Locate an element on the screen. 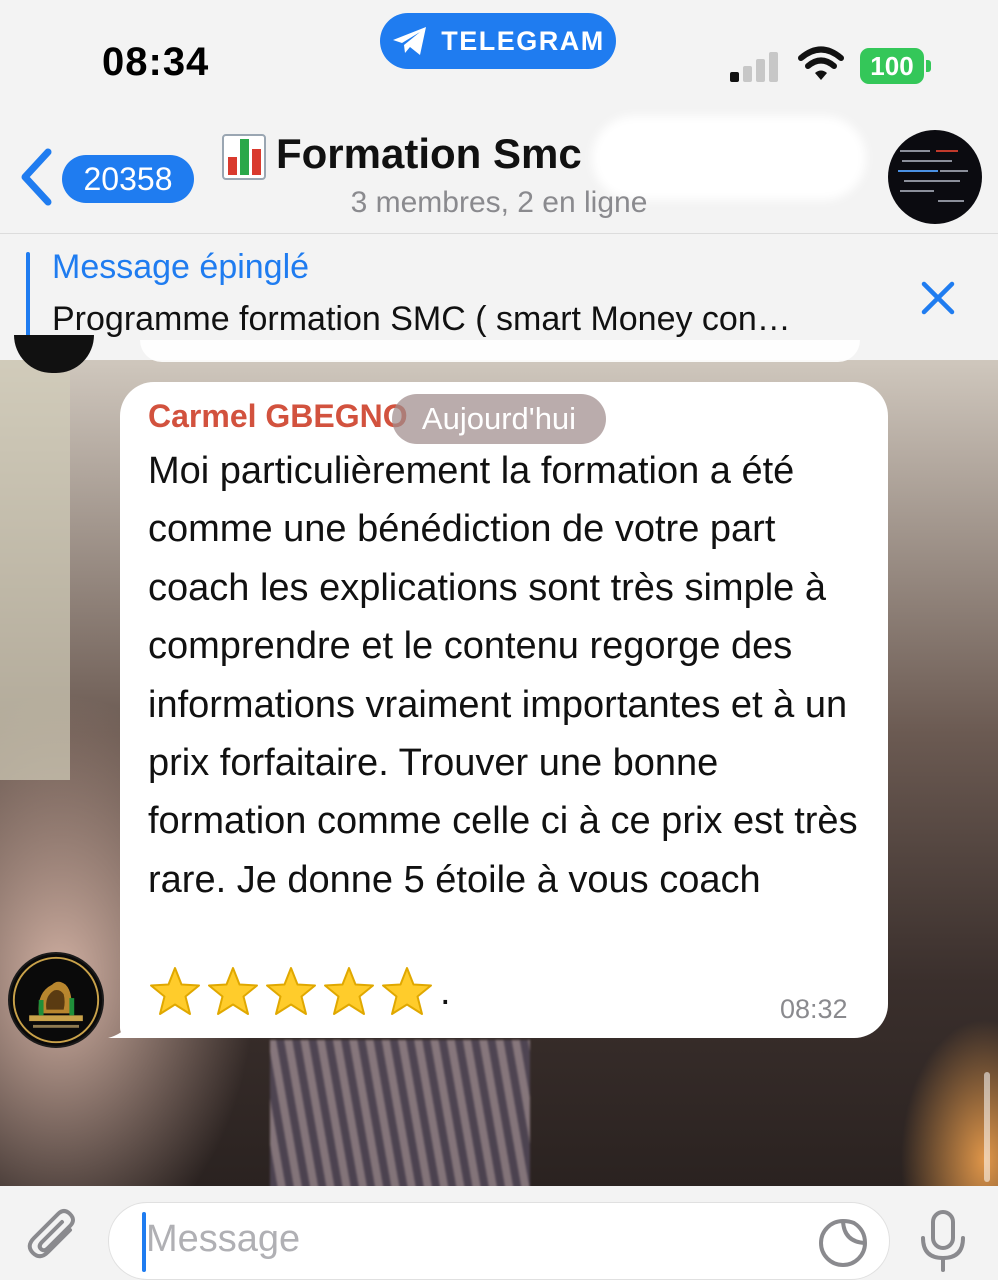 Image resolution: width=998 pixels, height=1280 pixels. star-emoji-row: . is located at coordinates (299, 992).